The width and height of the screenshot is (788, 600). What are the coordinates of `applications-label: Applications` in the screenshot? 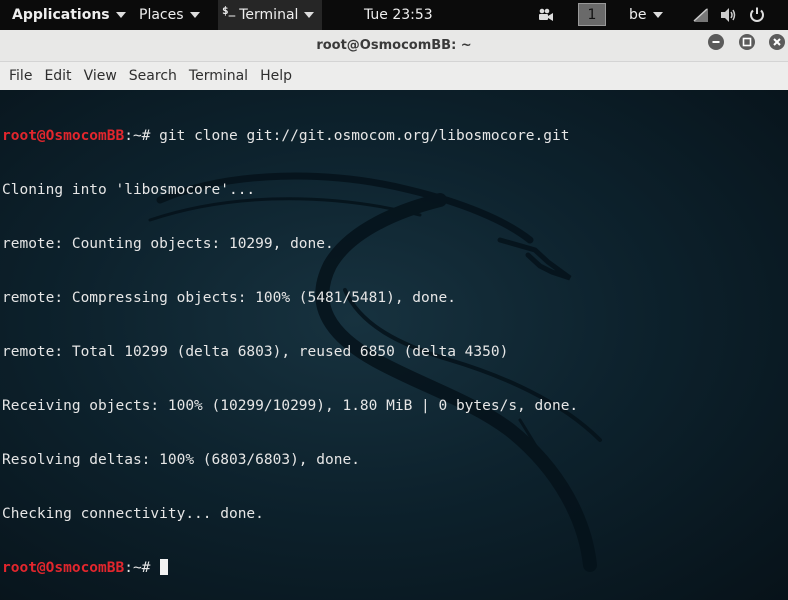 It's located at (61, 15).